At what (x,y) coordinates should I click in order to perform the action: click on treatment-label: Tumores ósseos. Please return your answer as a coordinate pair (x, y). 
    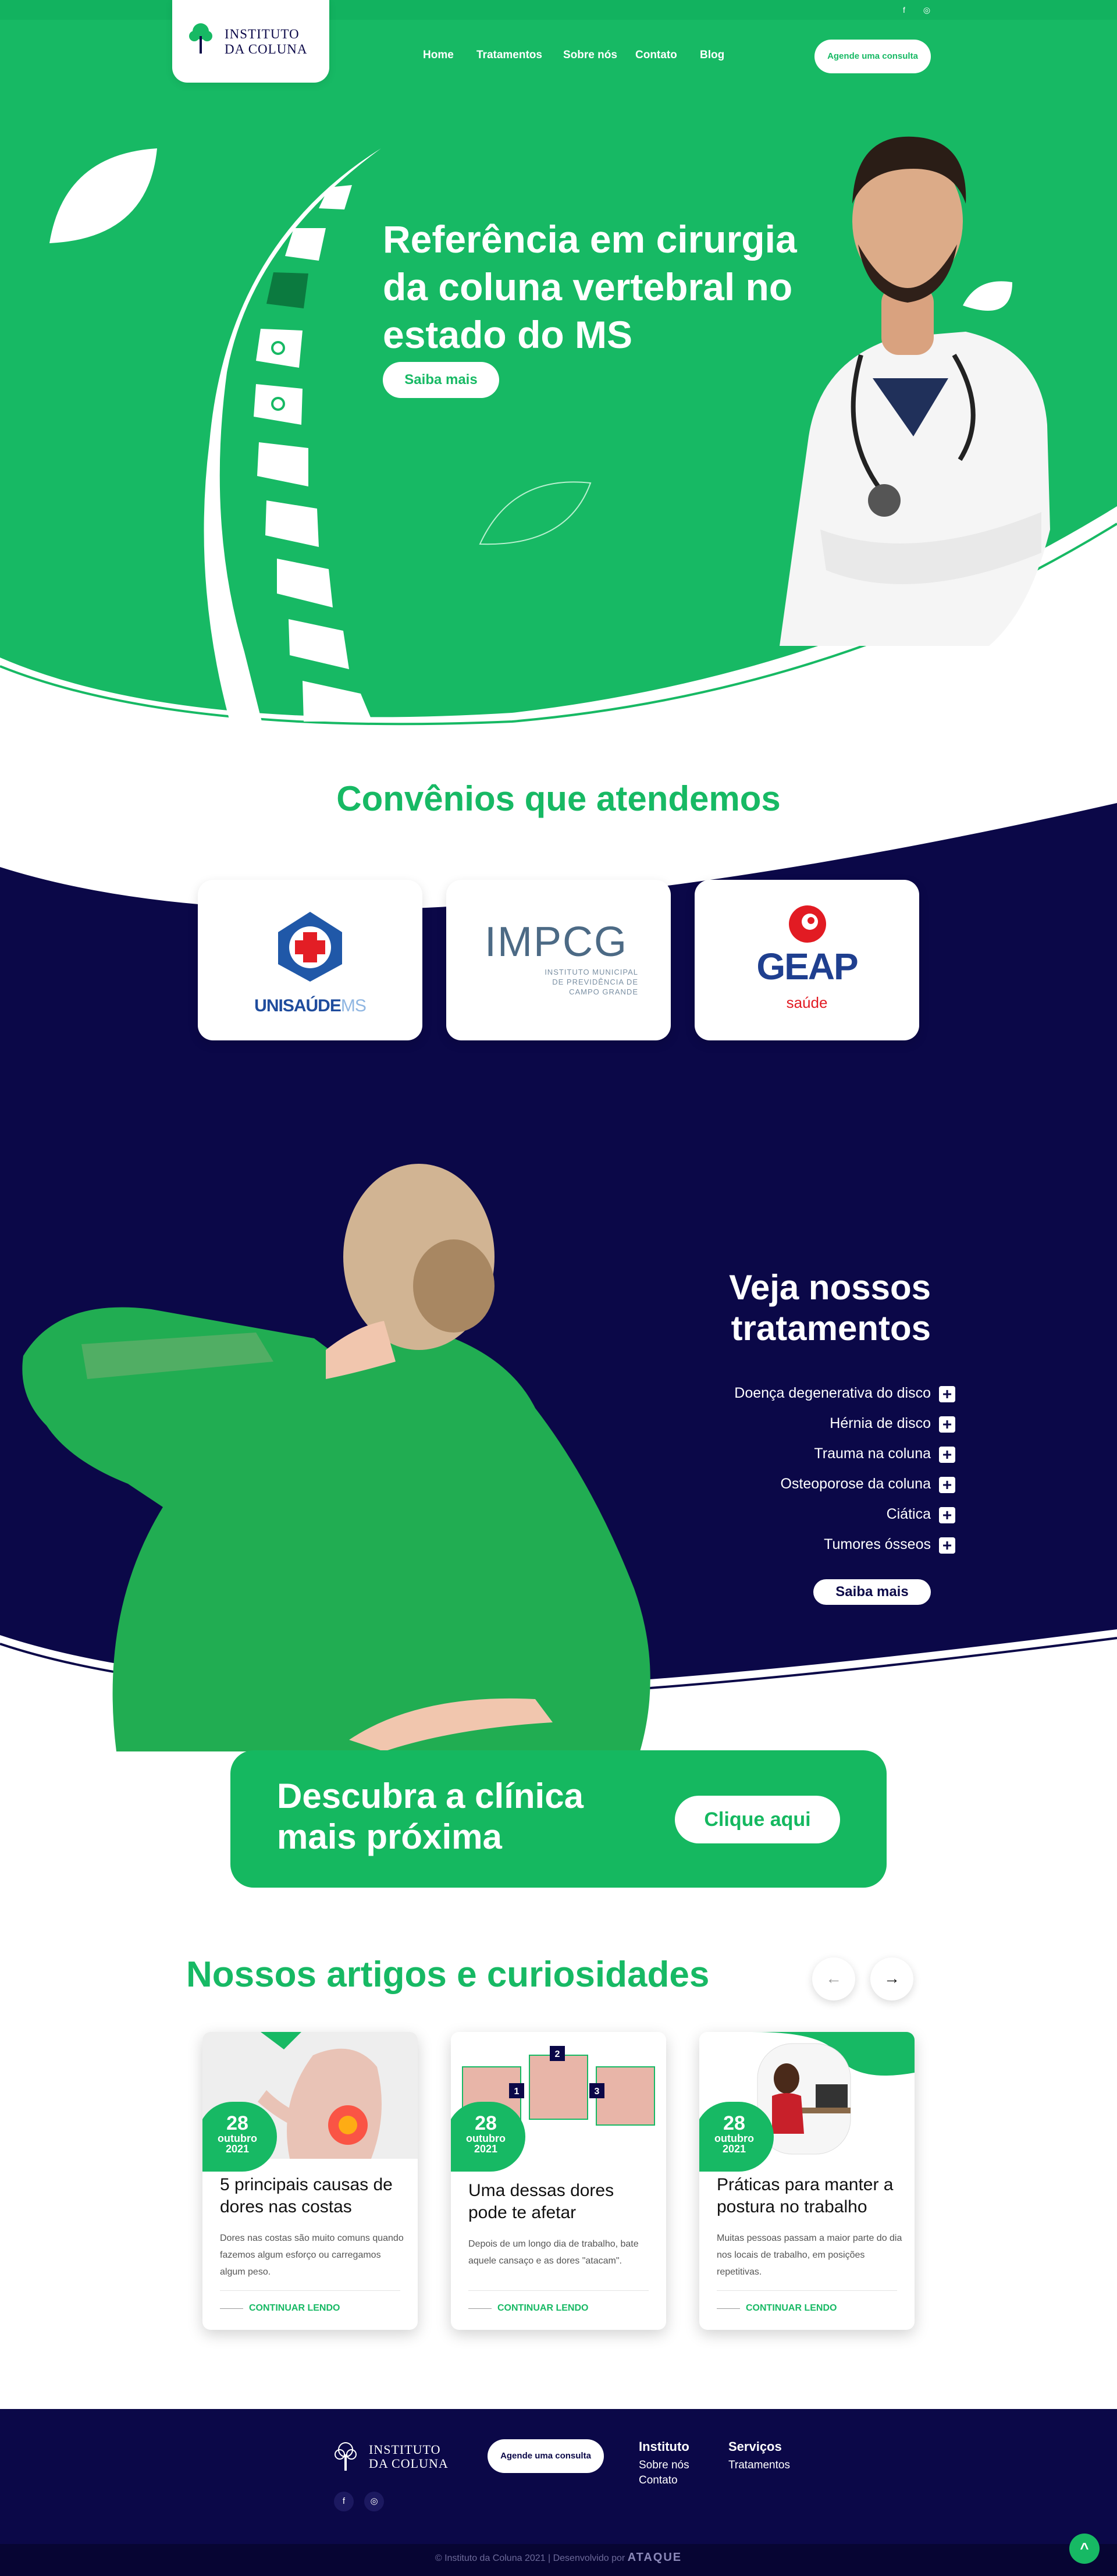
    Looking at the image, I should click on (877, 1544).